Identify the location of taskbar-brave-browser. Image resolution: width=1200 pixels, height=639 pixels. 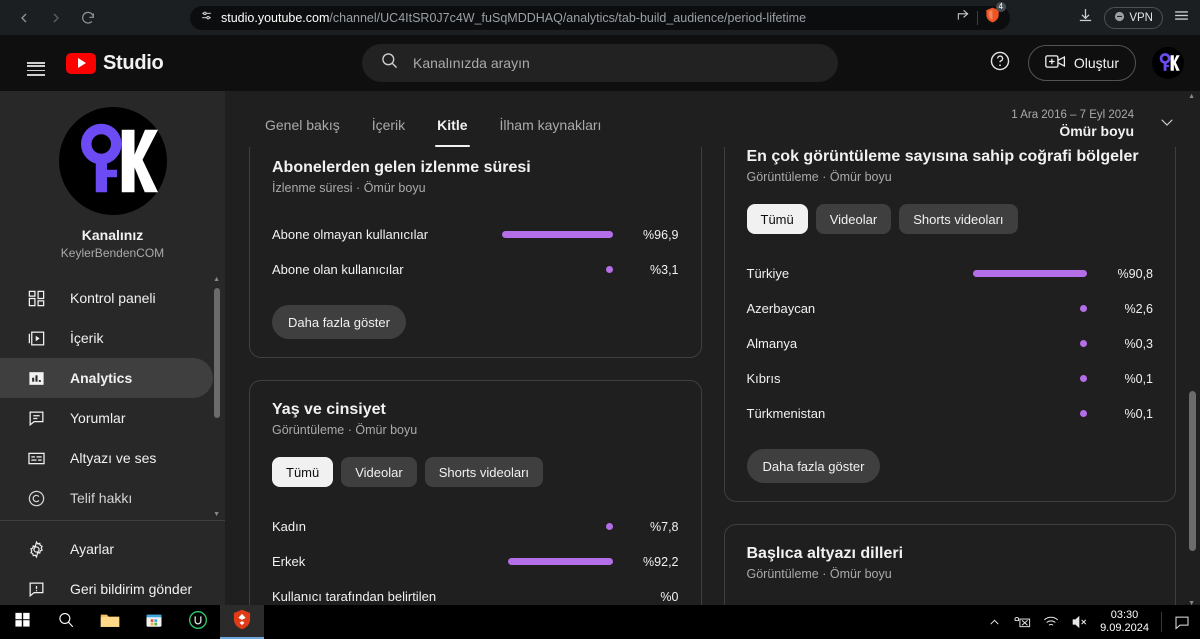
(242, 622).